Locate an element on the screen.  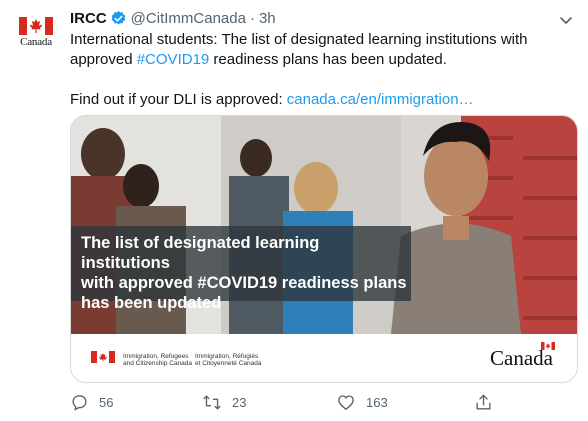
dept-fr-line-1: Immigration, Réfugiés is located at coordinates (227, 356).